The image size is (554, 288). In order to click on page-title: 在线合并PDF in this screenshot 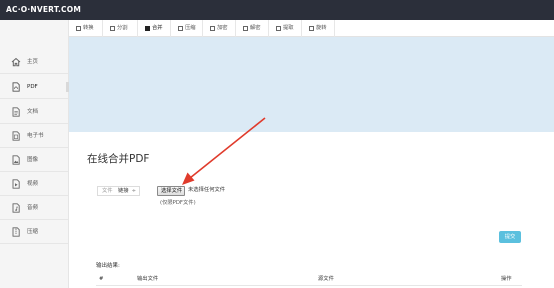, I will do `click(118, 159)`.